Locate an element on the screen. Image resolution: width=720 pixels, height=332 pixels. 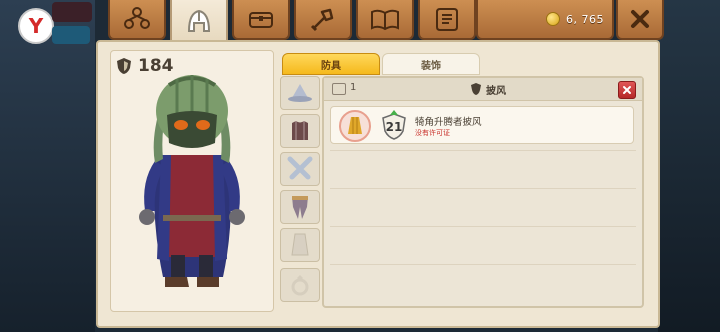
logo-letter: Y is located at coordinates (36, 26).